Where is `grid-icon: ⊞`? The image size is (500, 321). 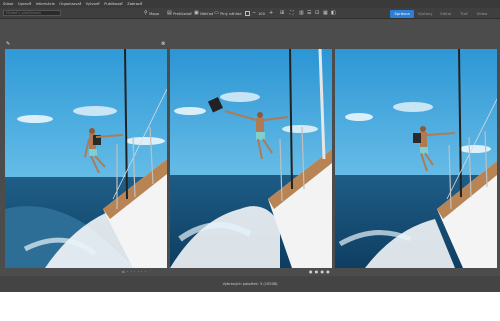
grid-icon: ⊞ is located at coordinates (282, 13).